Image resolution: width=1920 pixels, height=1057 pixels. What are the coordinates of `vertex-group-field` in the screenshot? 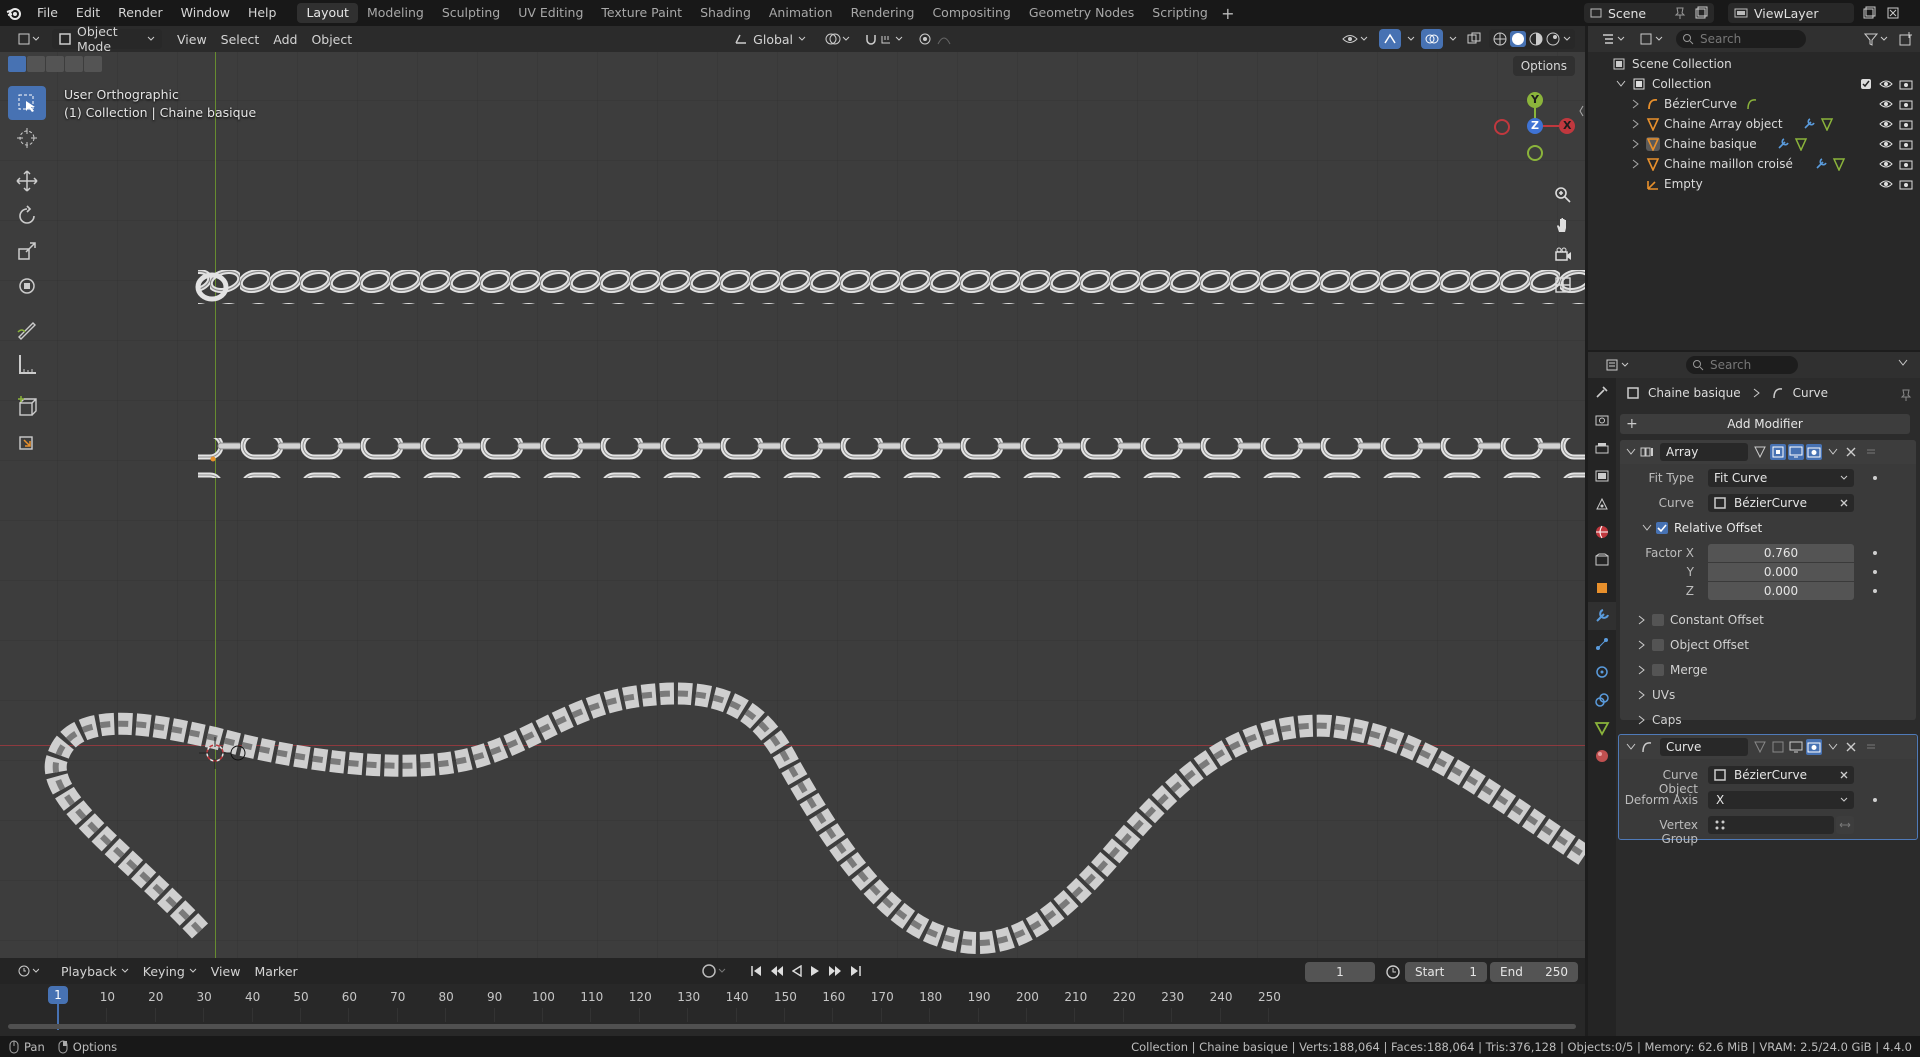 It's located at (1771, 825).